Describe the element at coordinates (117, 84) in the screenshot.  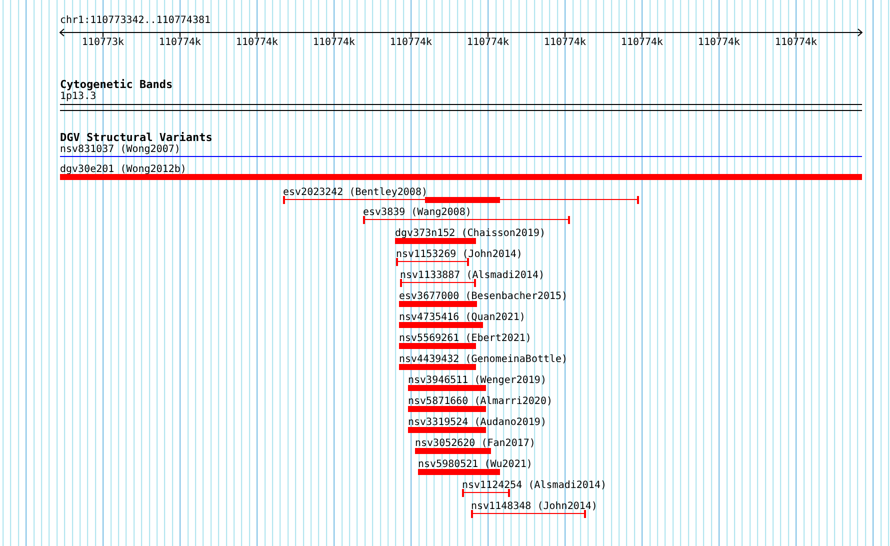
I see `track-title: Cytogenetic Bands` at that location.